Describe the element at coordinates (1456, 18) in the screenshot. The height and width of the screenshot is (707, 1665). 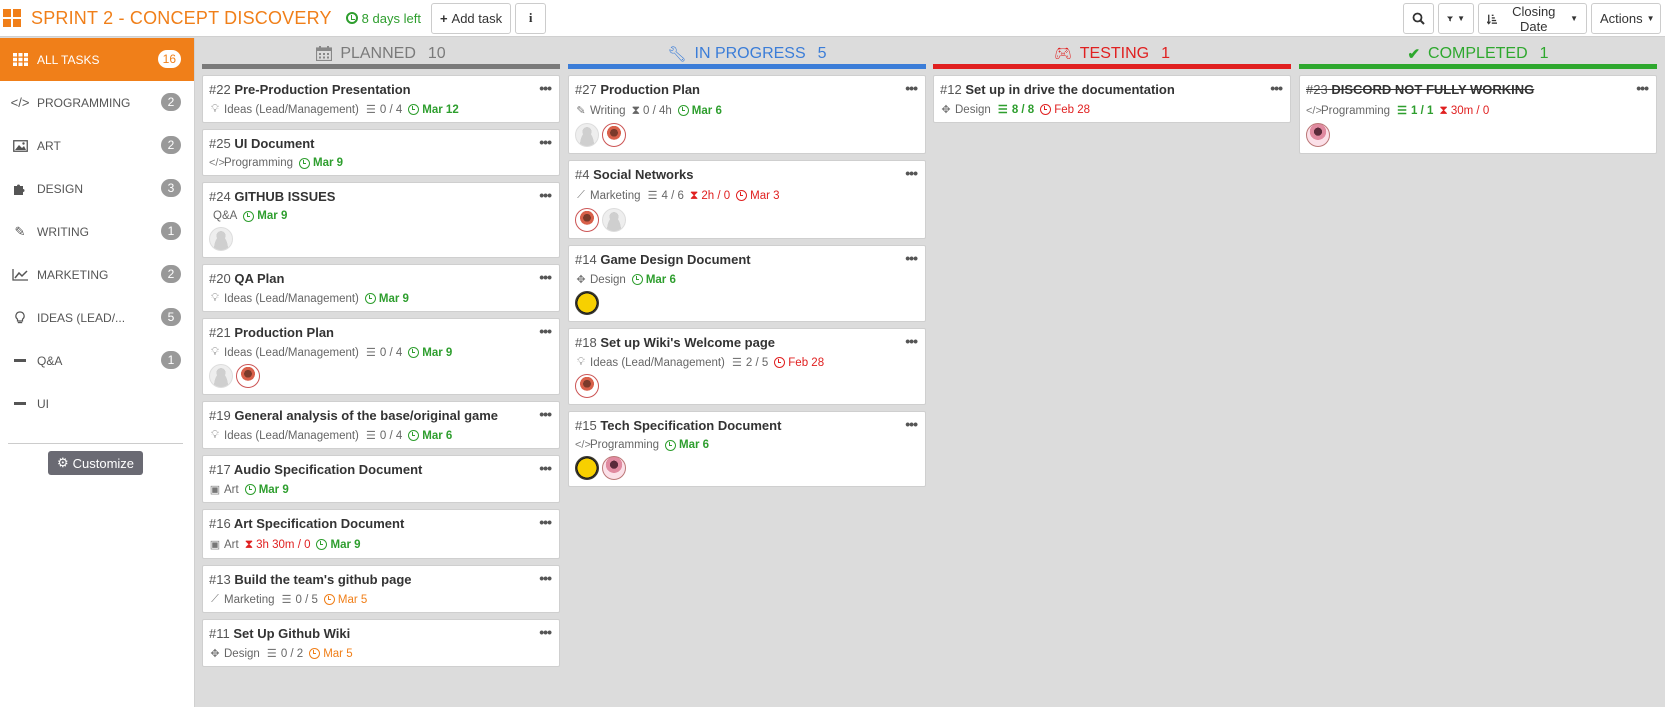
I see `filter-button: ▼` at that location.